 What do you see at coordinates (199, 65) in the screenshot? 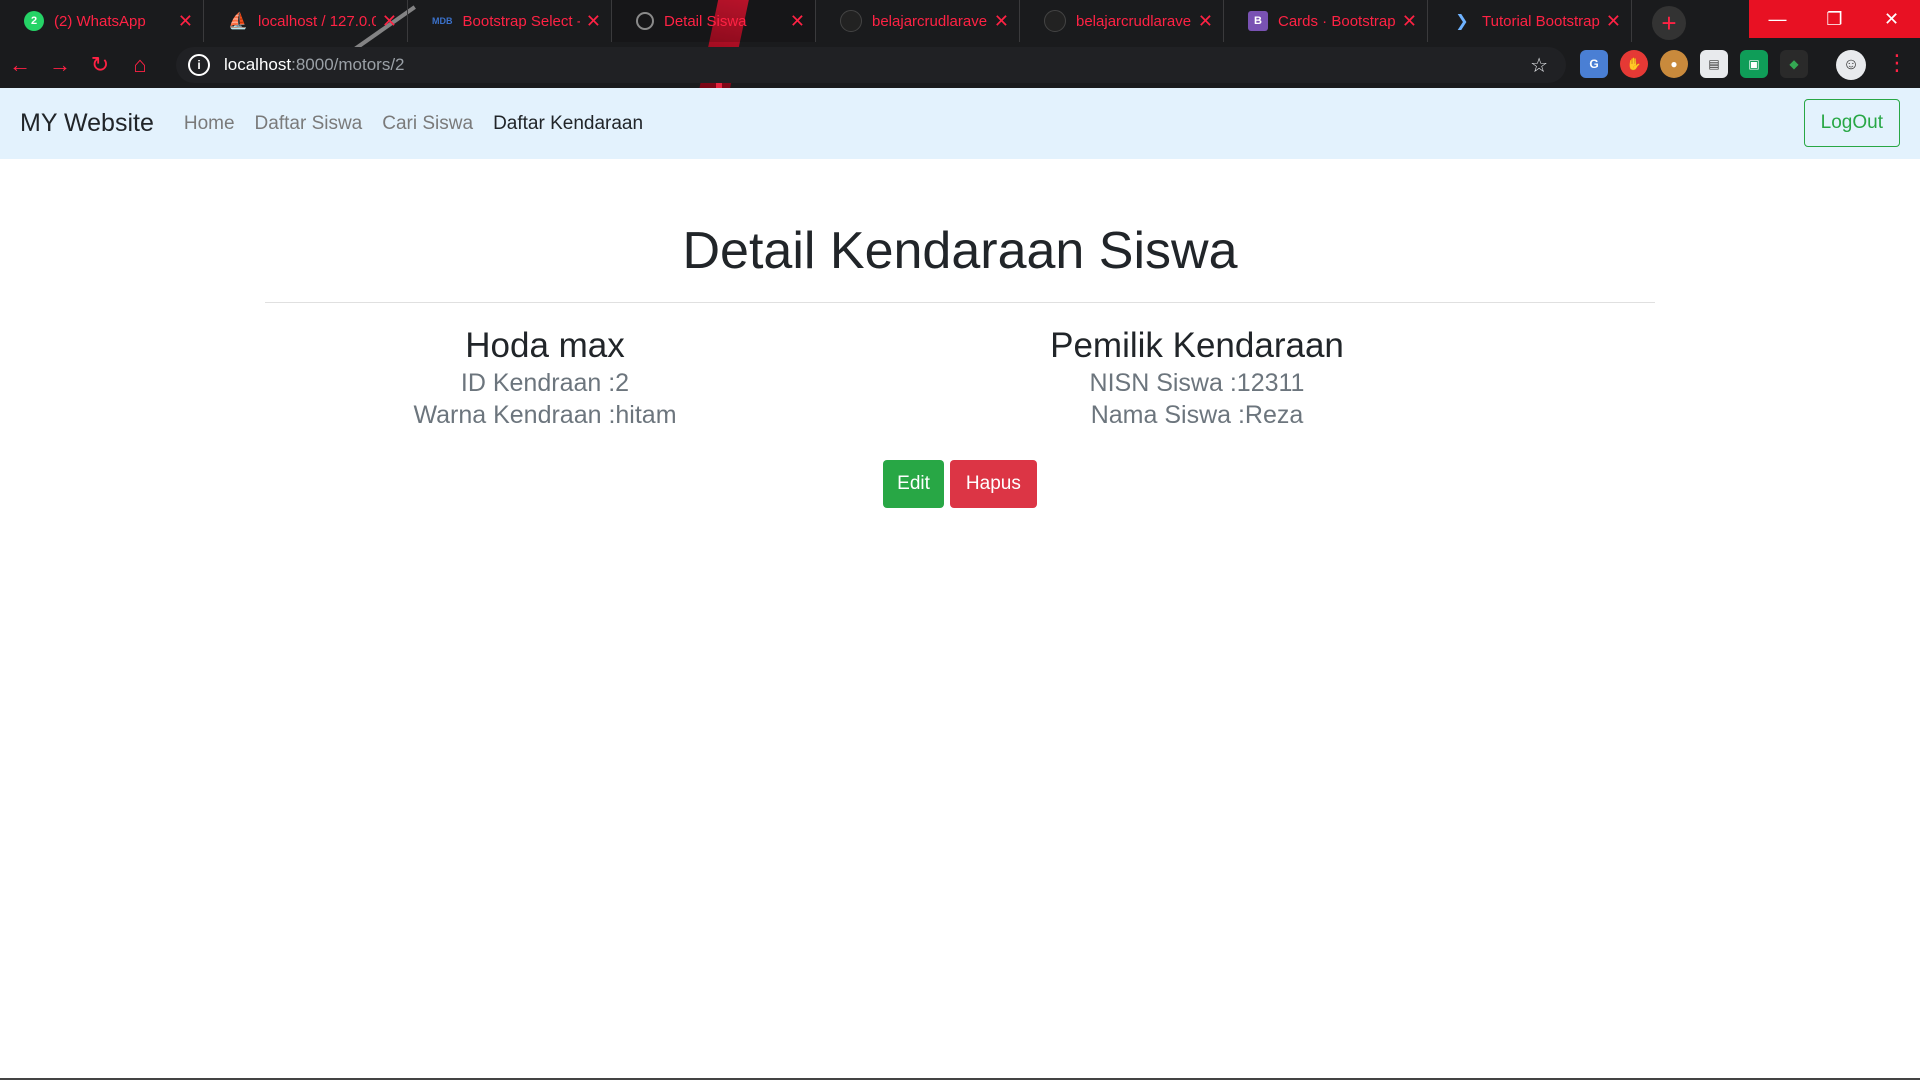
I see `site-info-icon: i` at bounding box center [199, 65].